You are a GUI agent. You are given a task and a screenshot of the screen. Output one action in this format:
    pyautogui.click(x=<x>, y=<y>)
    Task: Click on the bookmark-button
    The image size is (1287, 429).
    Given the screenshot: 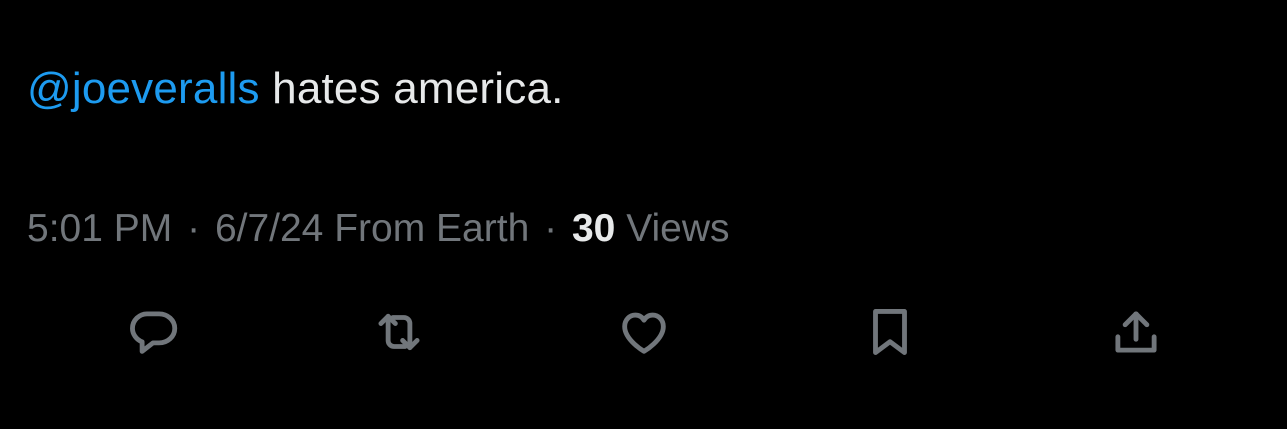 What is the action you would take?
    pyautogui.click(x=890, y=332)
    